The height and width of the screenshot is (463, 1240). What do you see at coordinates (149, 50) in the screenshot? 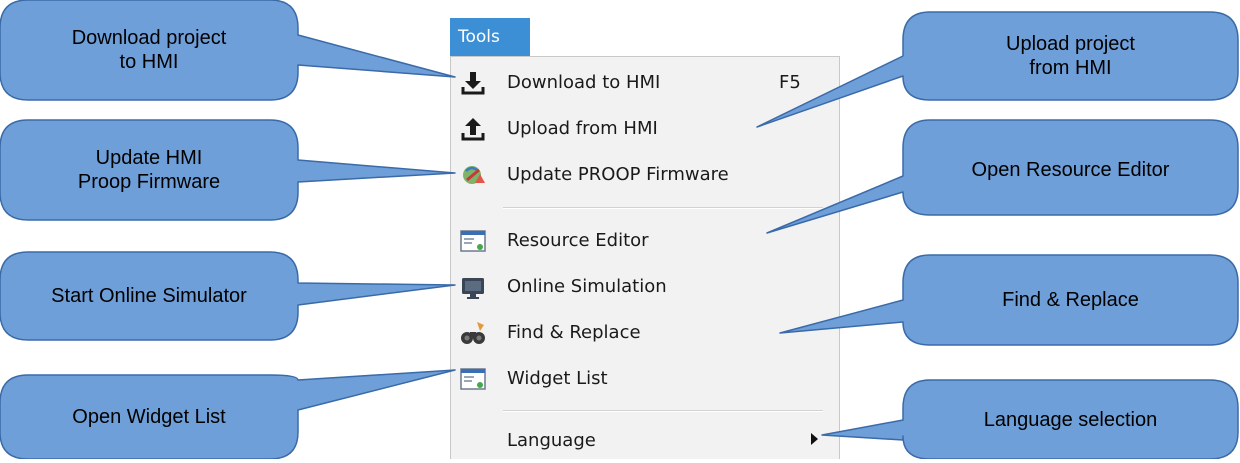
I see `callout-download-text: Download project to HMI` at bounding box center [149, 50].